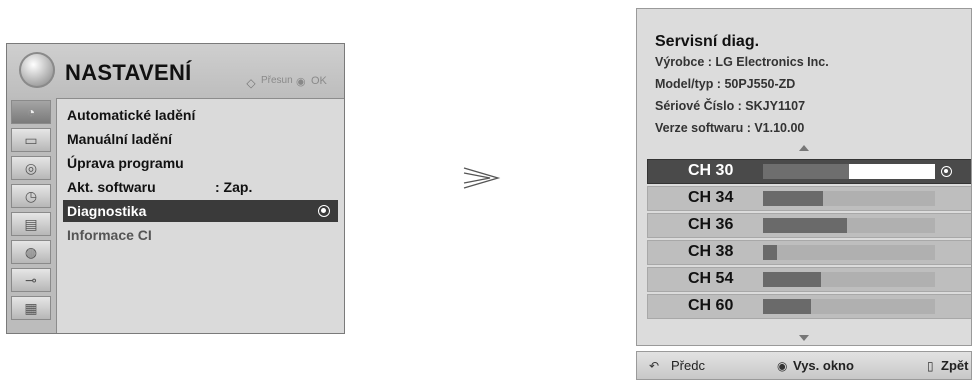 This screenshot has width=972, height=380. What do you see at coordinates (711, 197) in the screenshot?
I see `channel-label: CH 34` at bounding box center [711, 197].